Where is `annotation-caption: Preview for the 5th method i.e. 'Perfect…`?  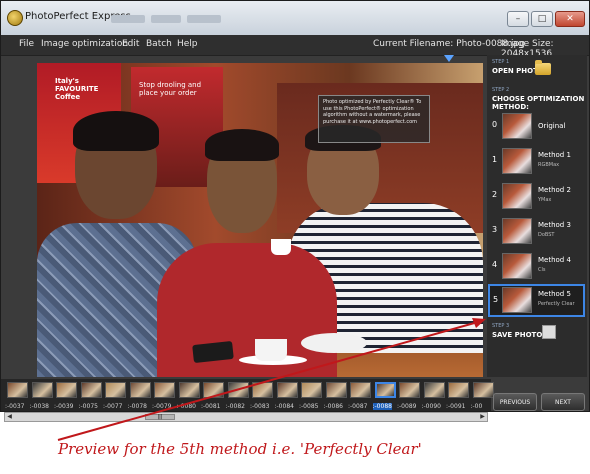
annotation-caption: Preview for the 5th method i.e. 'Perfect… is located at coordinates (240, 449).